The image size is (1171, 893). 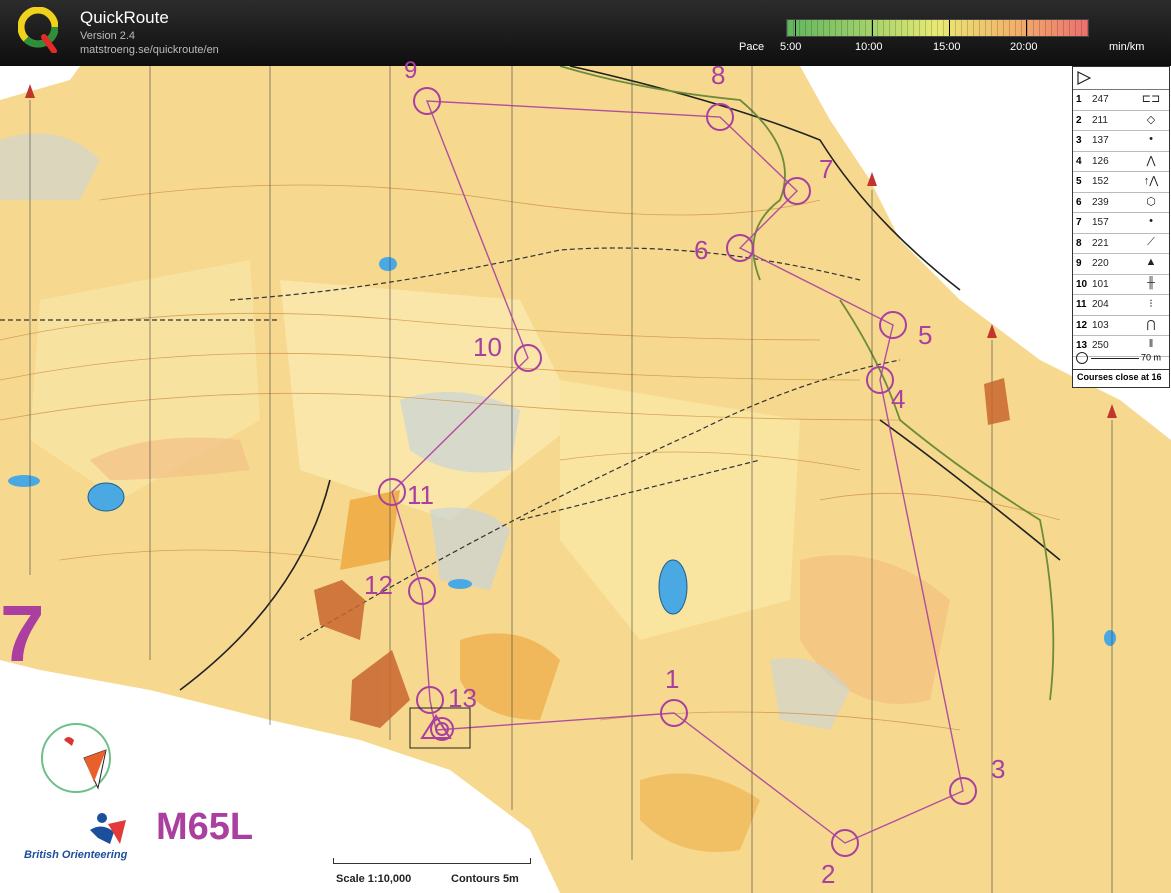 I want to click on course-name: M65L, so click(x=205, y=827).